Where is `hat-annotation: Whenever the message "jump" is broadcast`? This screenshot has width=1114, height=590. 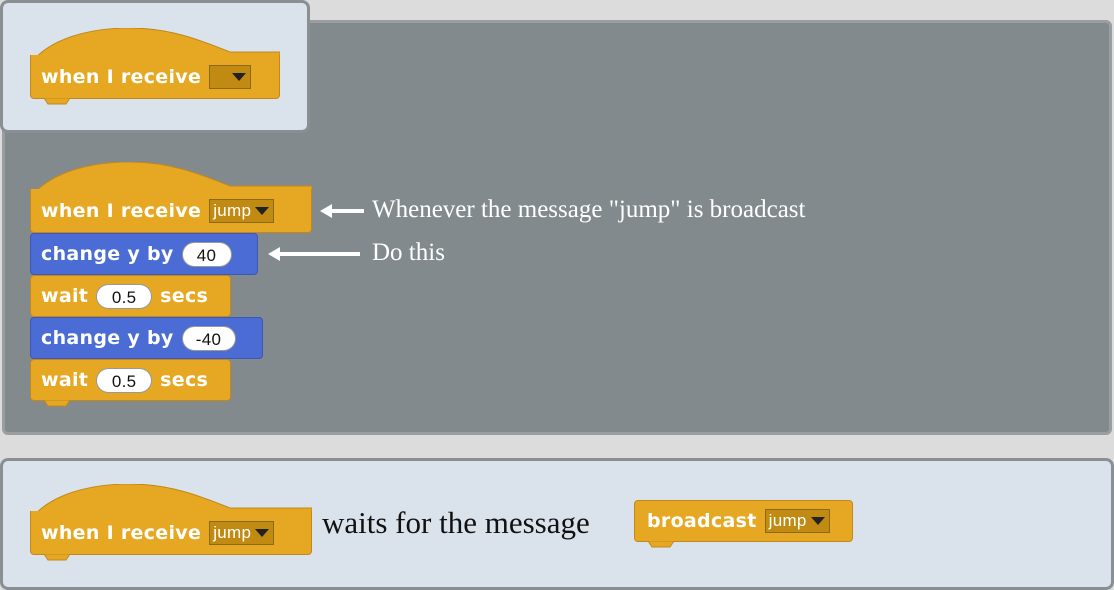 hat-annotation: Whenever the message "jump" is broadcast is located at coordinates (589, 209).